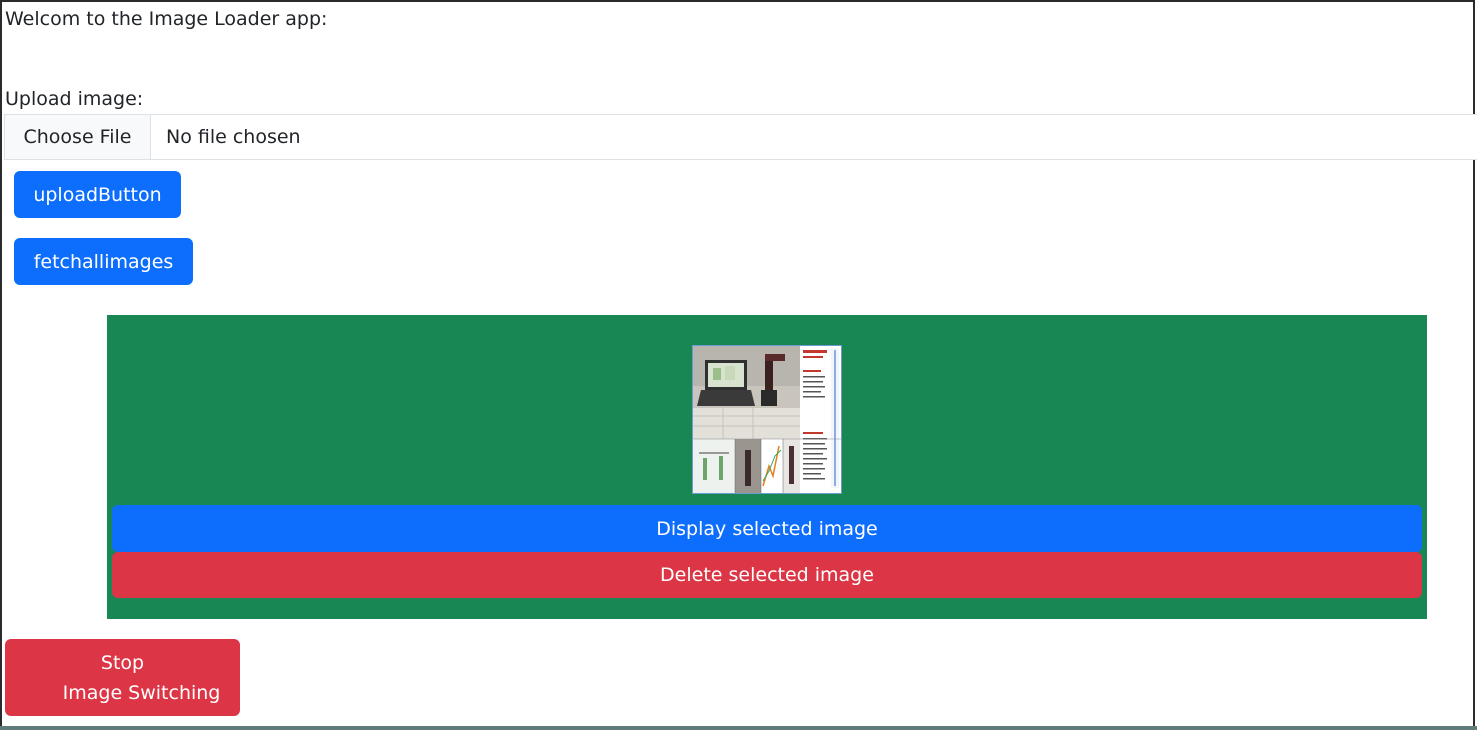 The width and height of the screenshot is (1477, 730). I want to click on fetch-all-images-button: fetchallimages, so click(103, 261).